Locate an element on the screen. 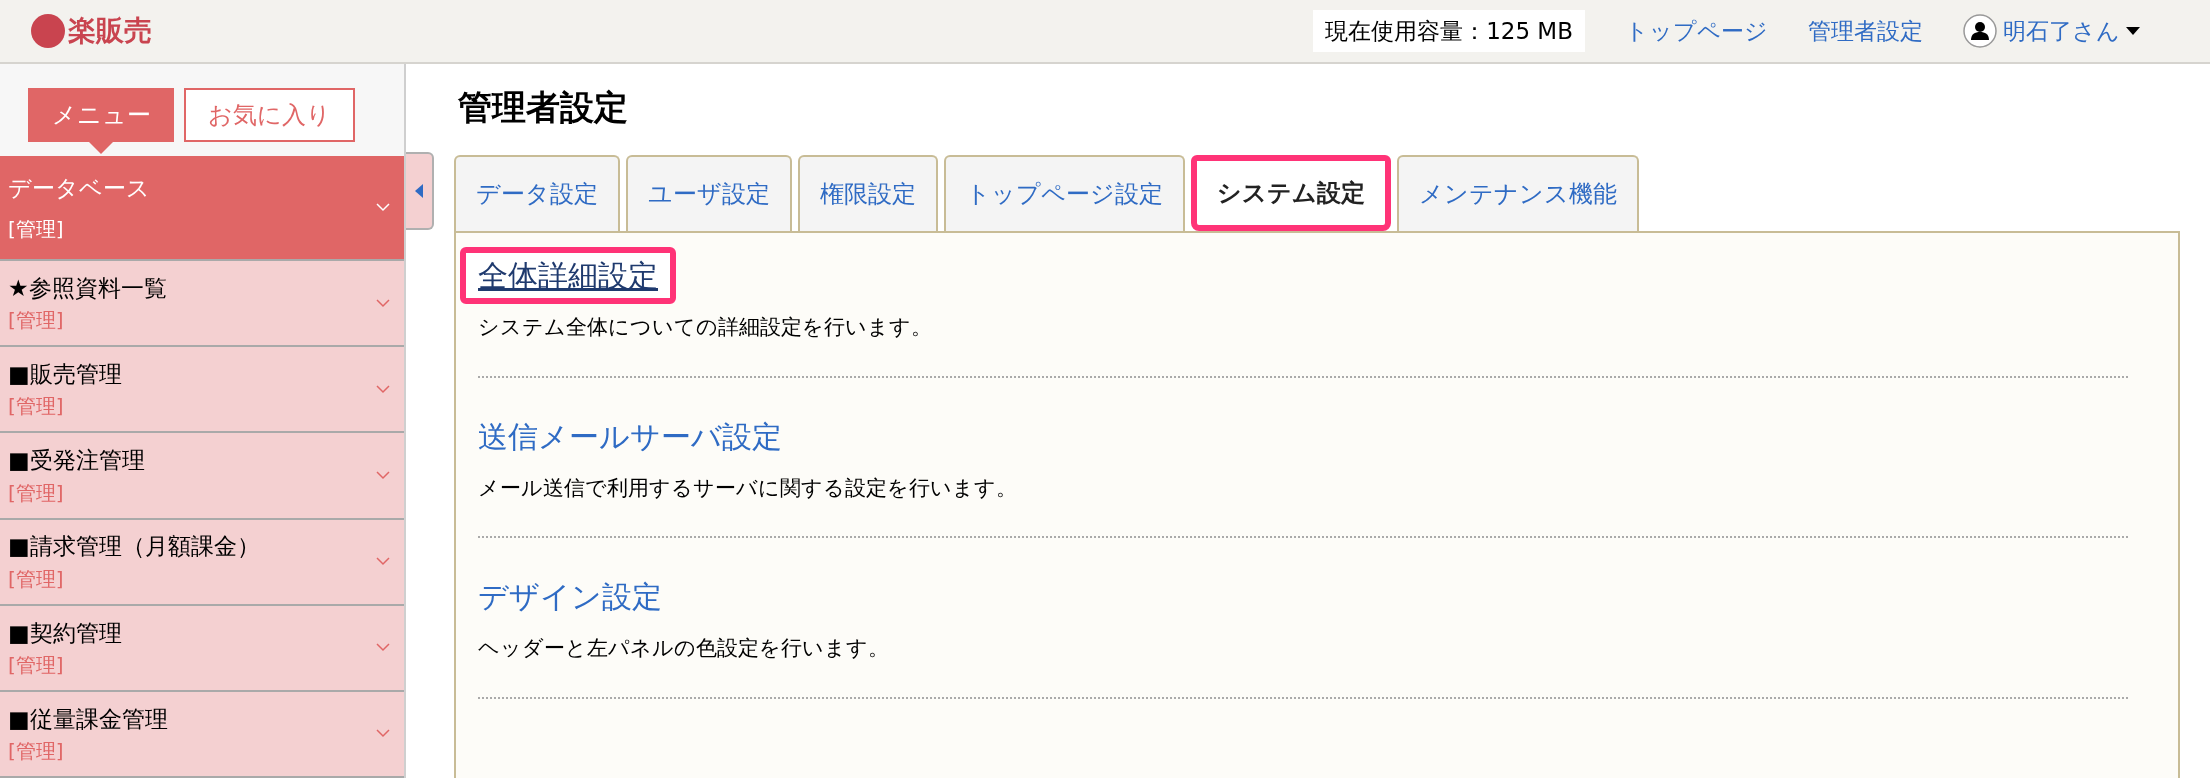  user-avatar-icon is located at coordinates (1980, 31).